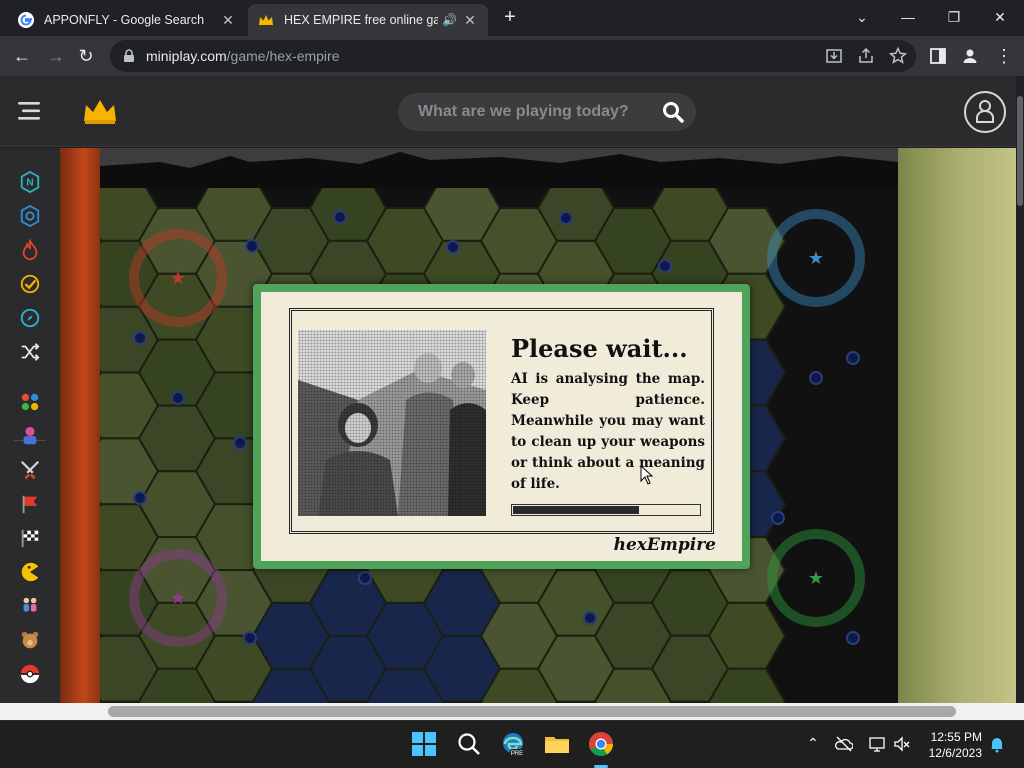 The image size is (1024, 768). What do you see at coordinates (1004, 56) in the screenshot?
I see `kebab-menu-icon: ⋮` at bounding box center [1004, 56].